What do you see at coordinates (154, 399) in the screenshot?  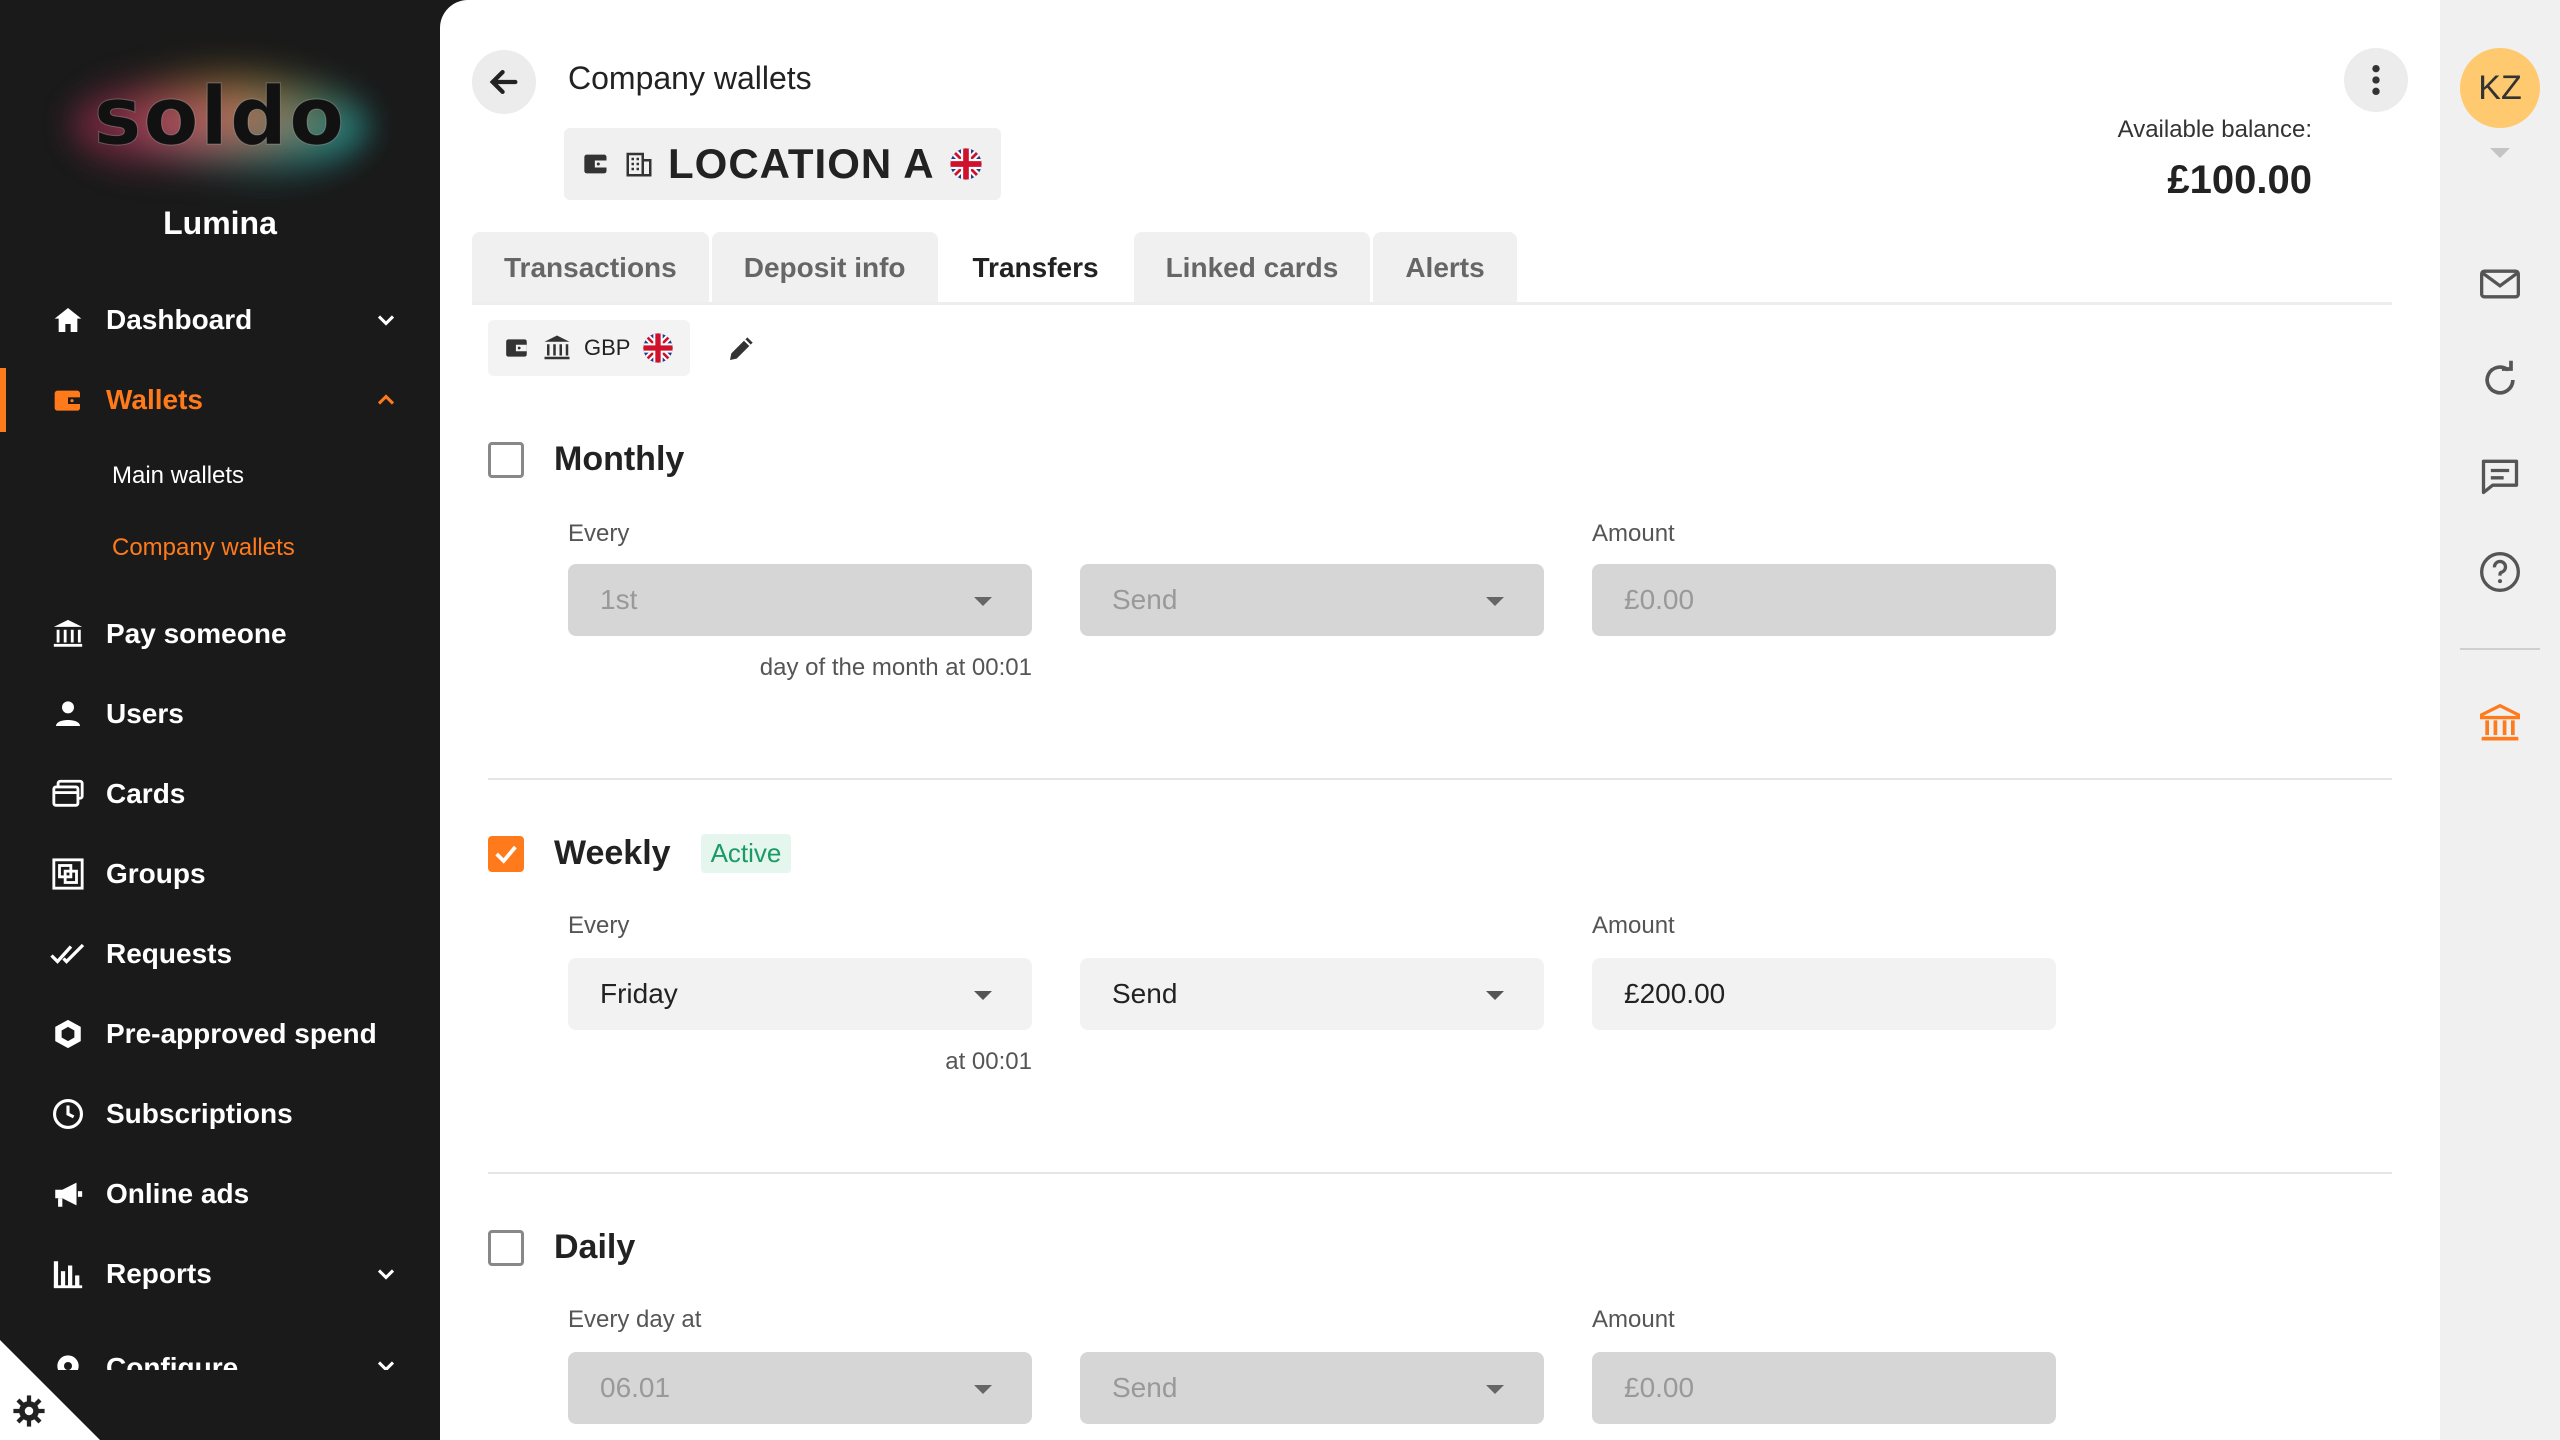 I see `sidebar-item-label: Wallets` at bounding box center [154, 399].